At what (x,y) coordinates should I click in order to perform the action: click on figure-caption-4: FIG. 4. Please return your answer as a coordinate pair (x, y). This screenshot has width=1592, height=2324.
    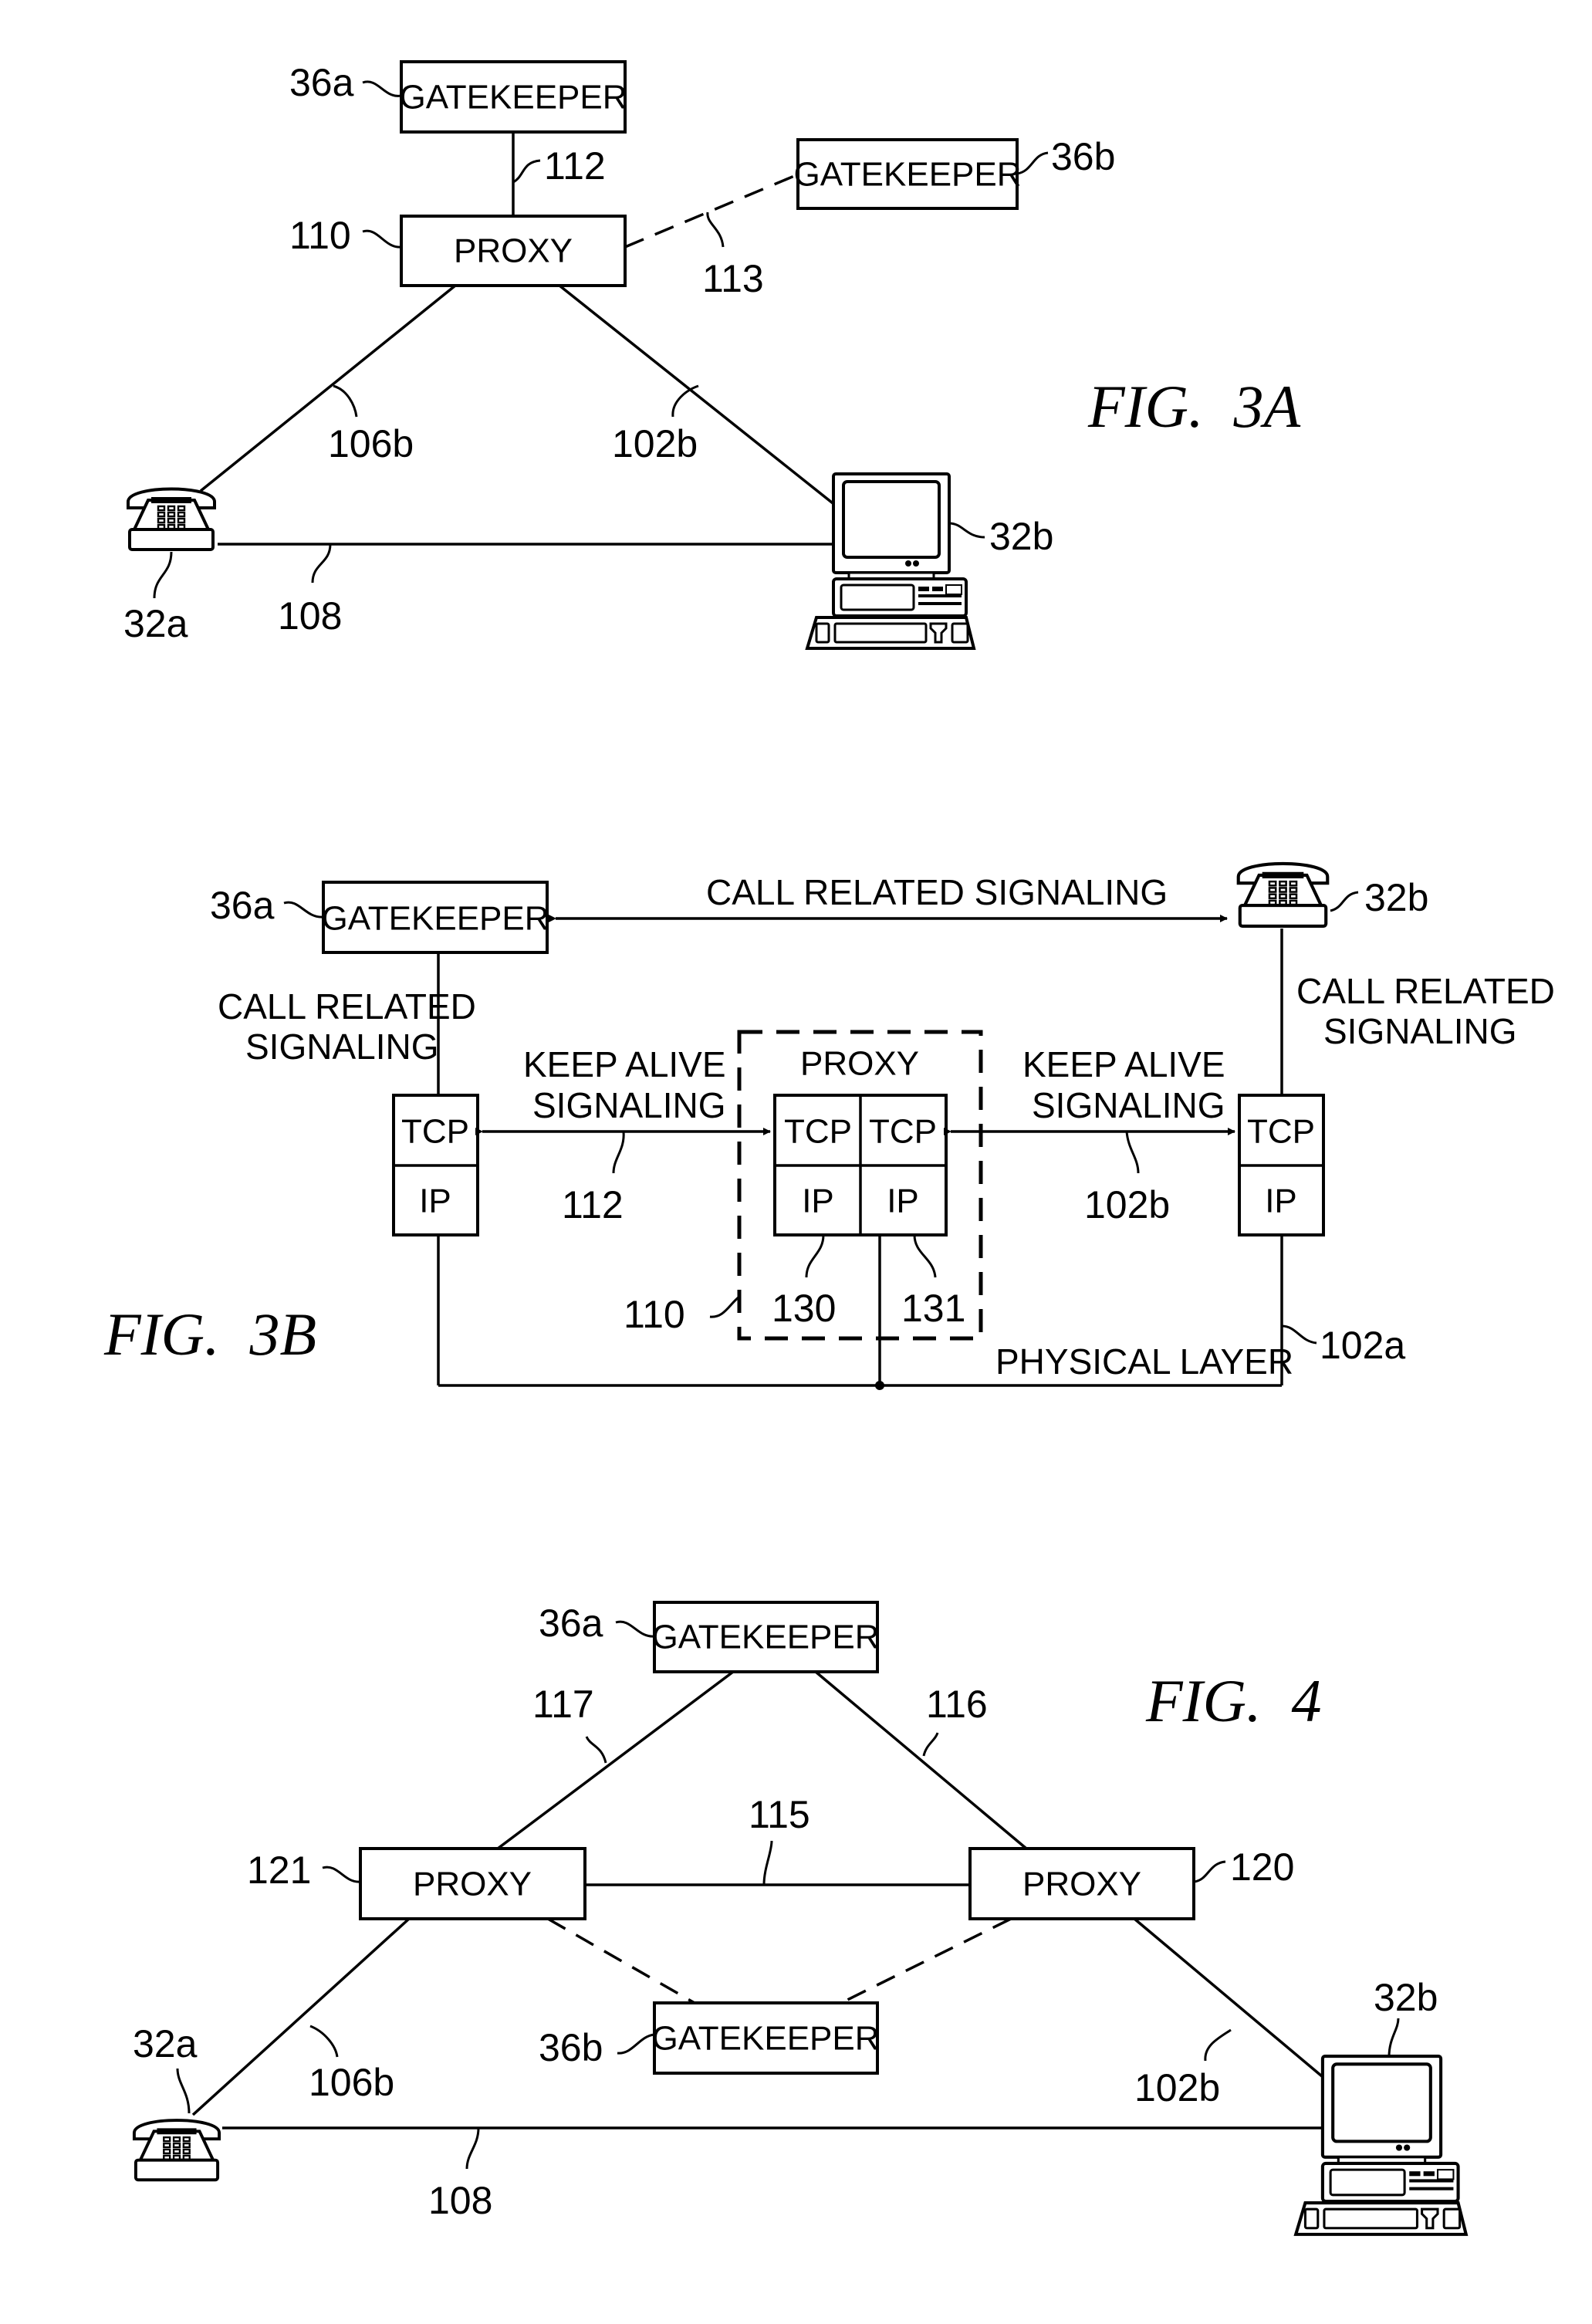
    Looking at the image, I should click on (1233, 1701).